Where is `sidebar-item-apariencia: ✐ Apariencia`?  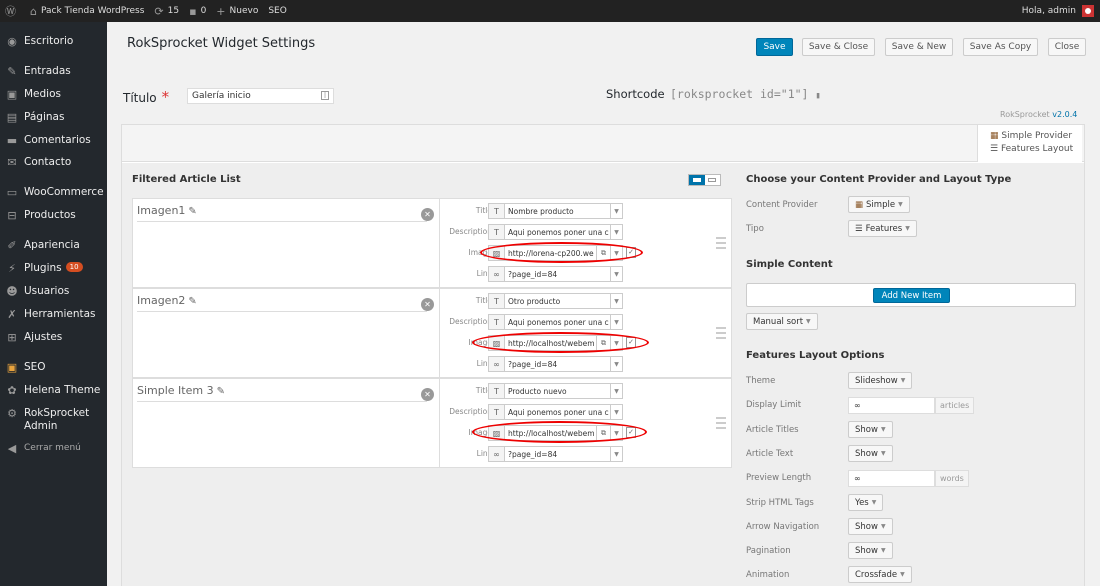
sidebar-item-apariencia: ✐ Apariencia is located at coordinates (53, 246).